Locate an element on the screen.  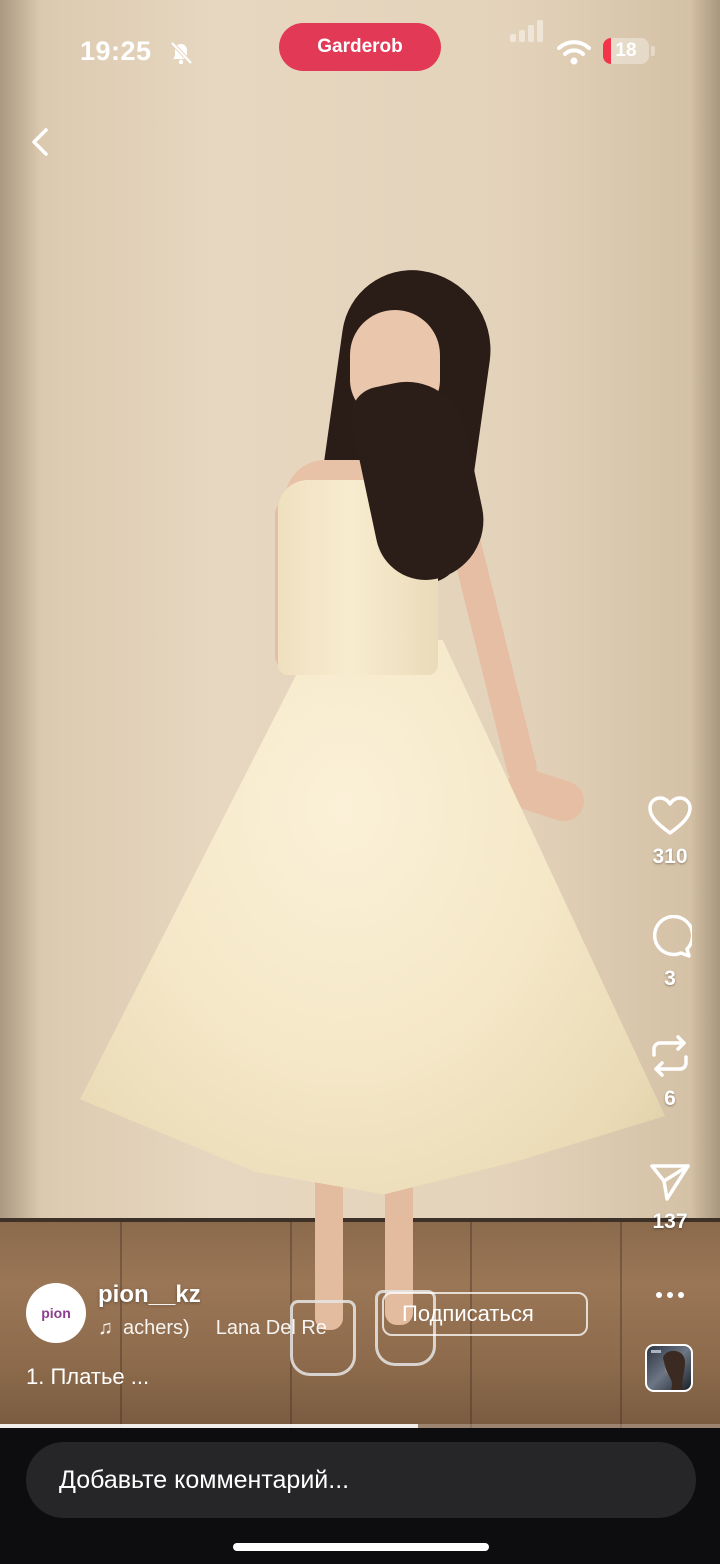
audio-cover-thumbnail is located at coordinates (669, 1368).